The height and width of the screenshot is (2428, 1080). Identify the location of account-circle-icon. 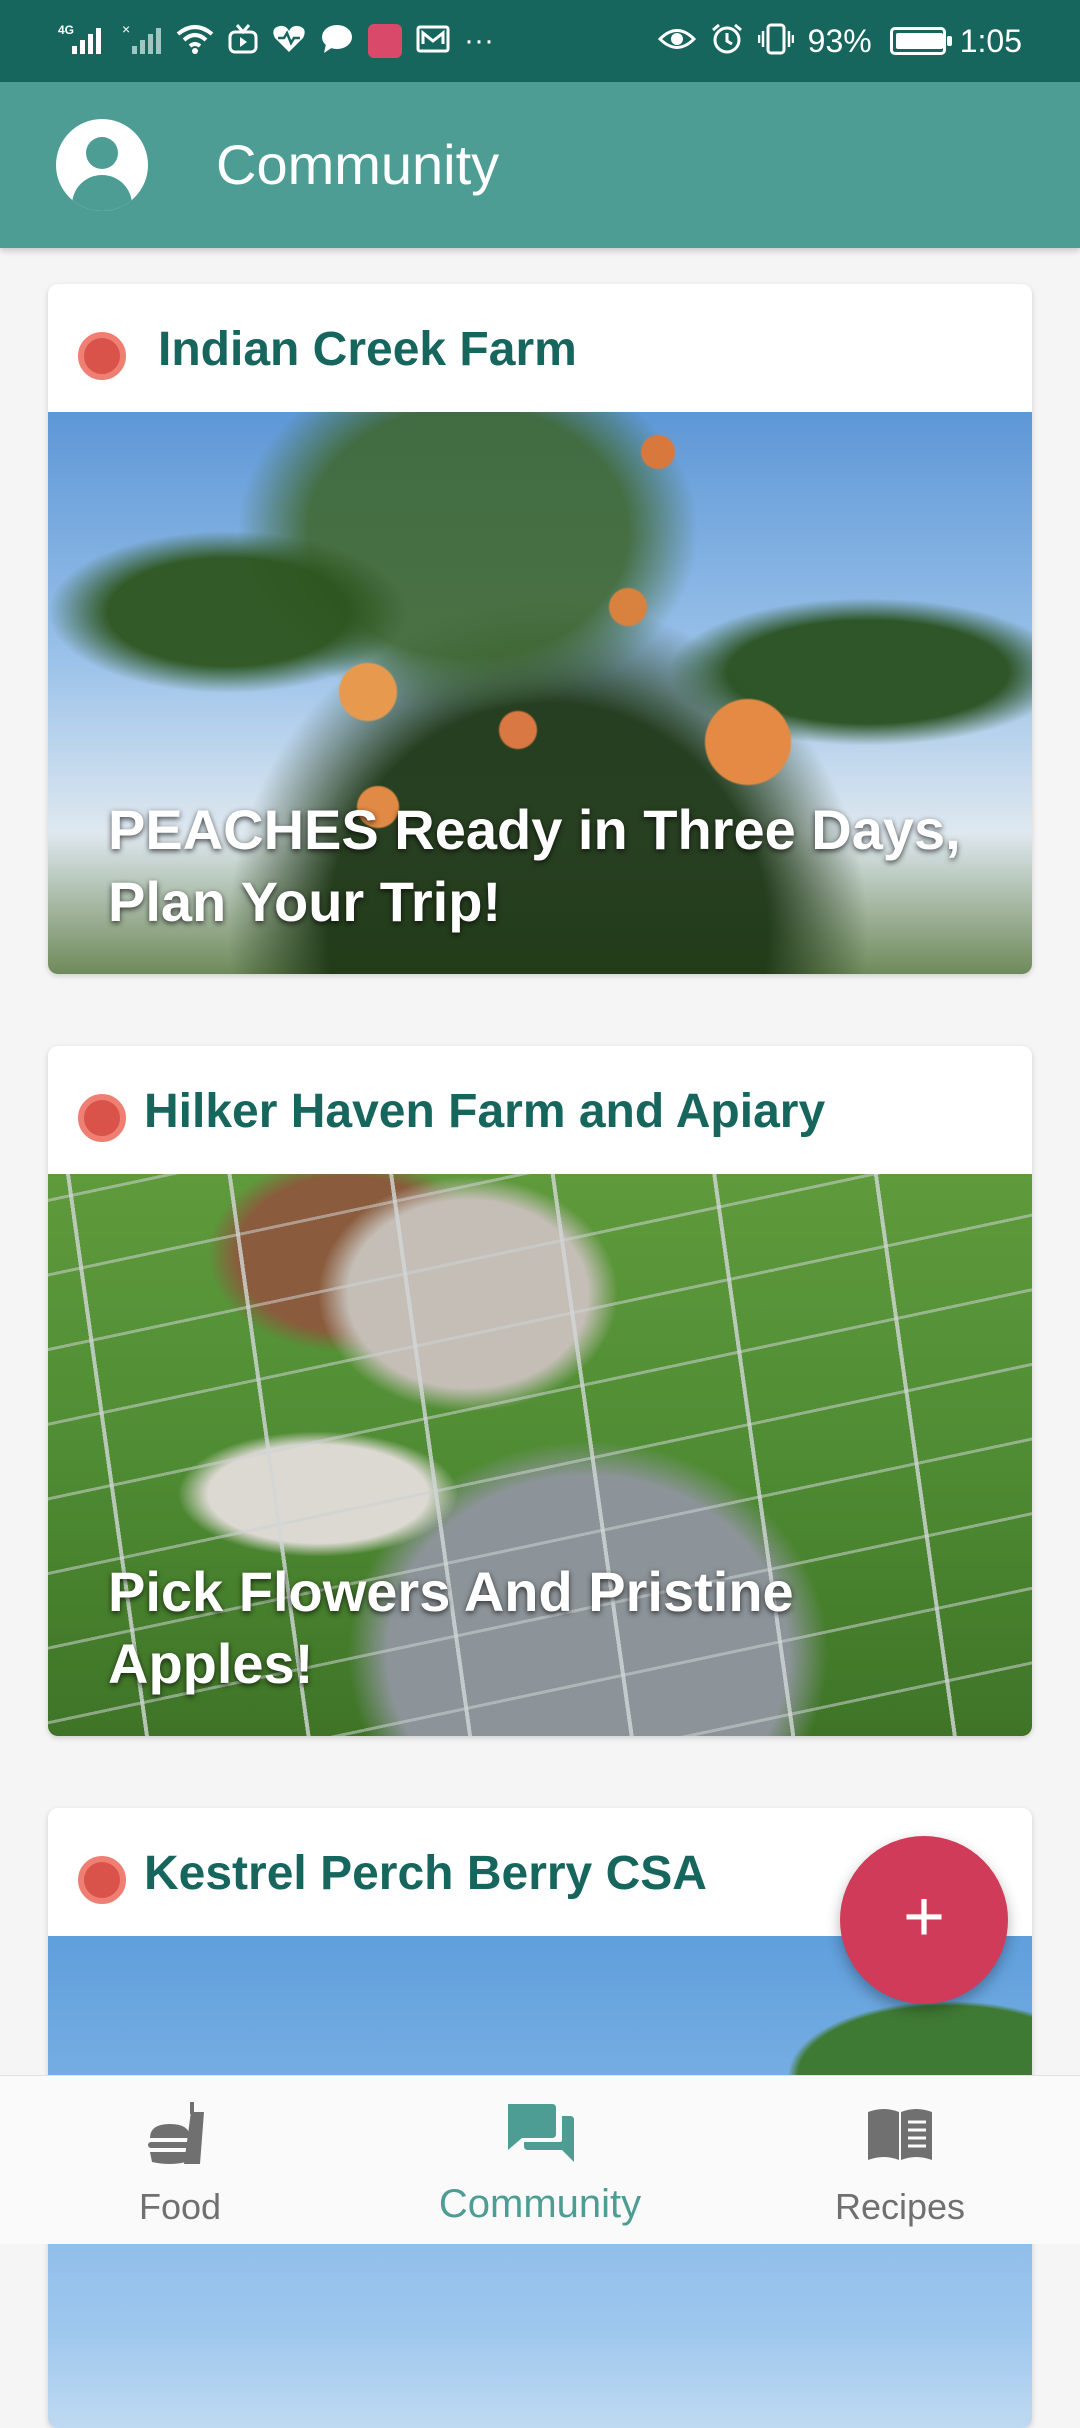
(102, 165).